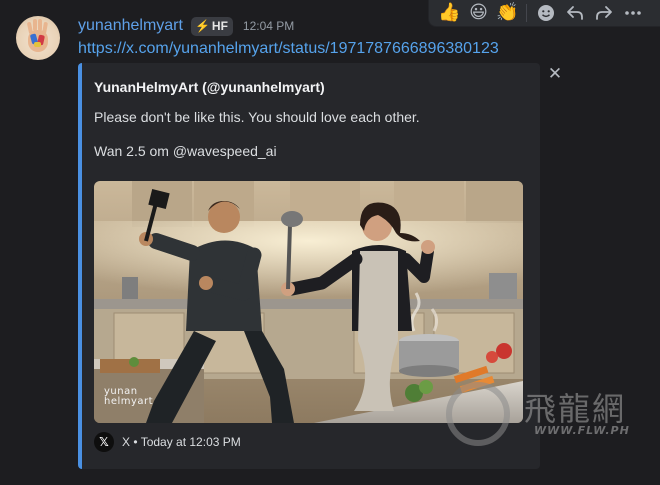 The height and width of the screenshot is (485, 660). I want to click on reply-icon, so click(574, 13).